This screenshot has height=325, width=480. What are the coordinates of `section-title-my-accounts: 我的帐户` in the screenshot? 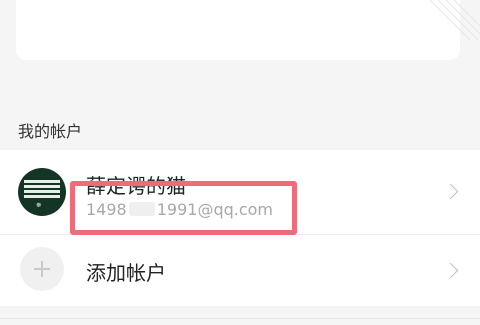 It's located at (50, 131).